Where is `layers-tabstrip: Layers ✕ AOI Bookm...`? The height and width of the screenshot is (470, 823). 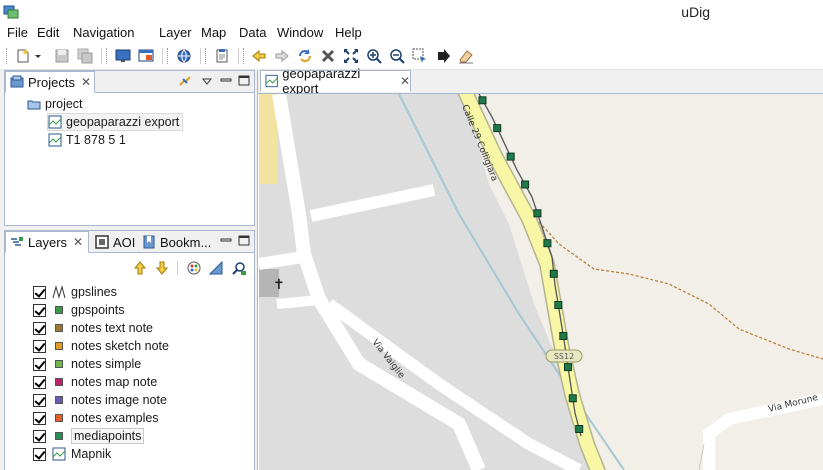 layers-tabstrip: Layers ✕ AOI Bookm... is located at coordinates (129, 242).